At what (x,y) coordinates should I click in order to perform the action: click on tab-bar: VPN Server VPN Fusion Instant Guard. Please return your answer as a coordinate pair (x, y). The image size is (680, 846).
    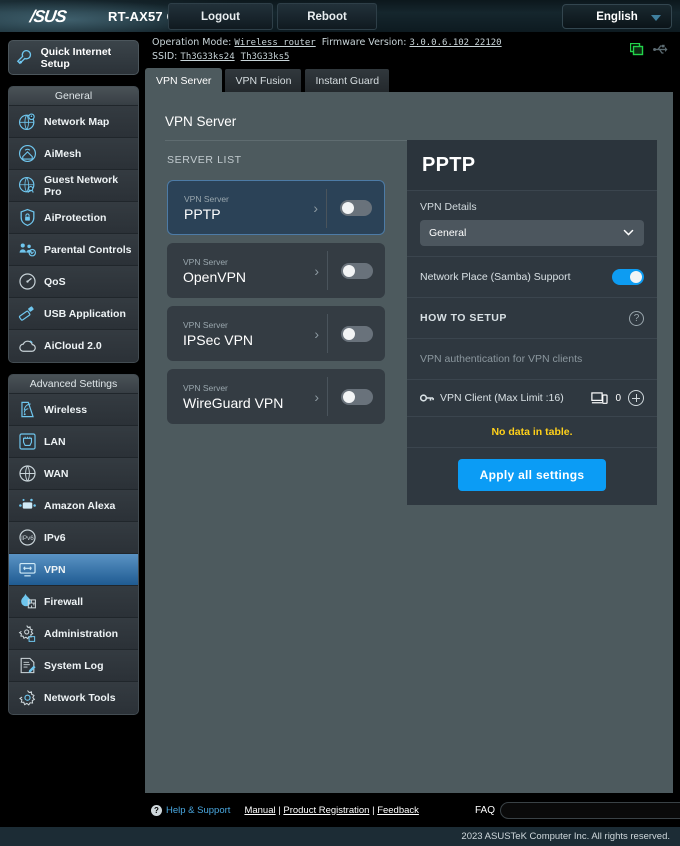
    Looking at the image, I should click on (268, 80).